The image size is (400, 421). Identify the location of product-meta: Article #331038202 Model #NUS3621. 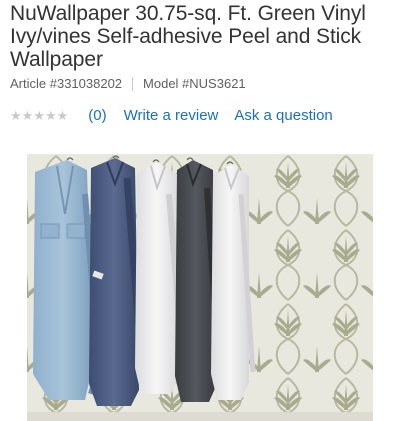
(128, 83).